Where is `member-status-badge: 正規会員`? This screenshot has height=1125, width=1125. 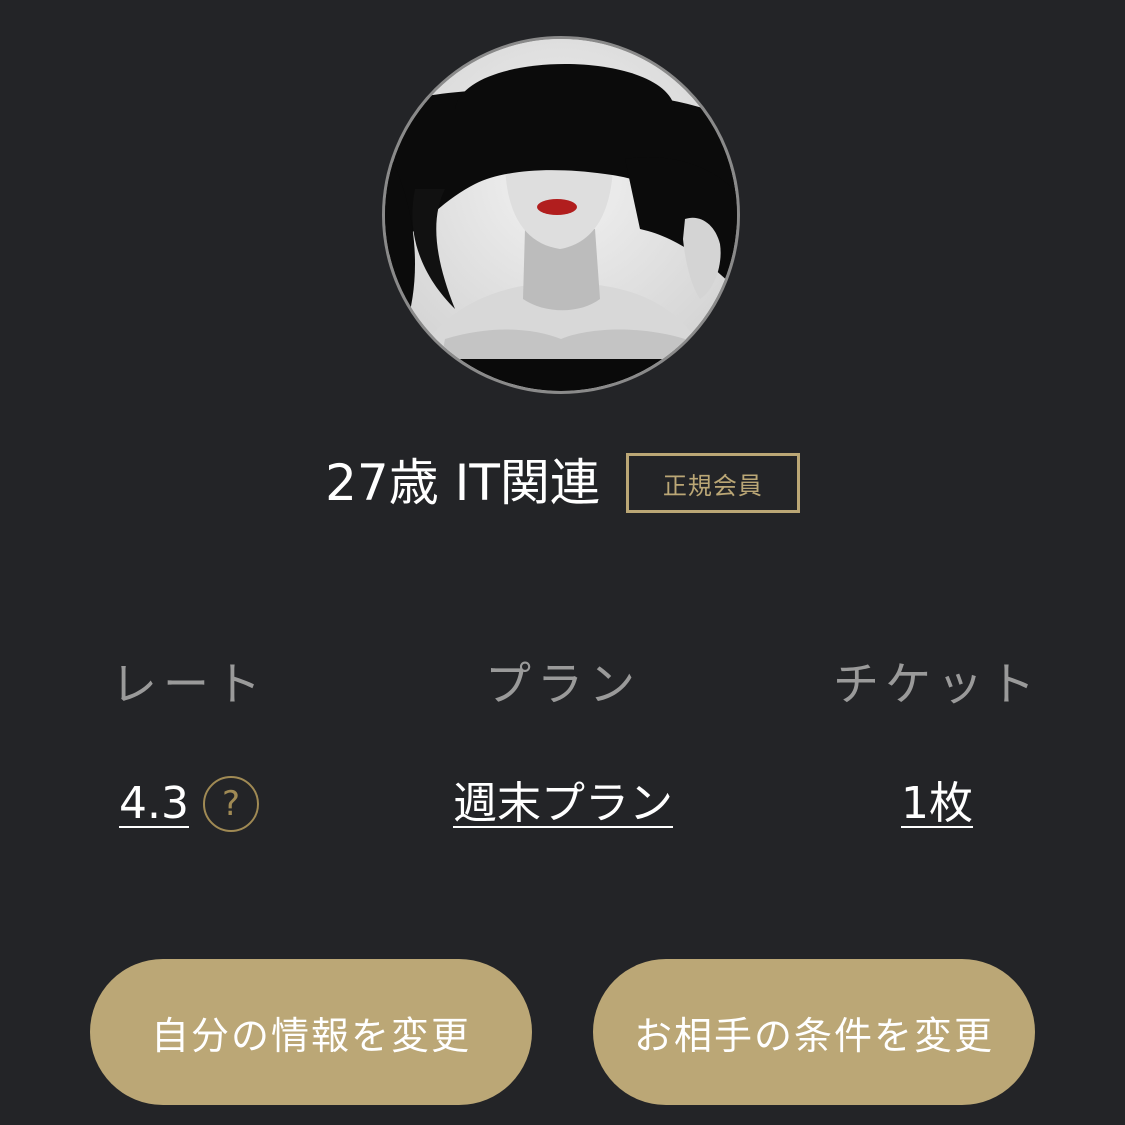
member-status-badge: 正規会員 is located at coordinates (712, 483).